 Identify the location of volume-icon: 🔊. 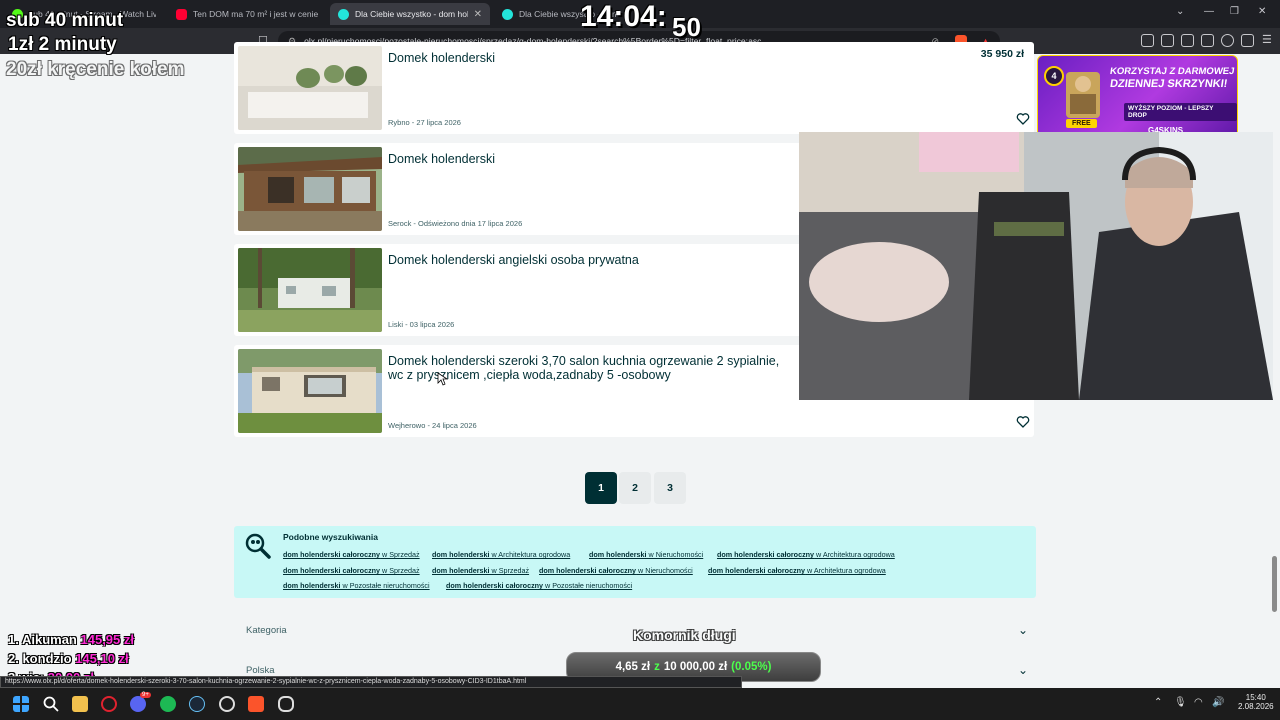
(1218, 702).